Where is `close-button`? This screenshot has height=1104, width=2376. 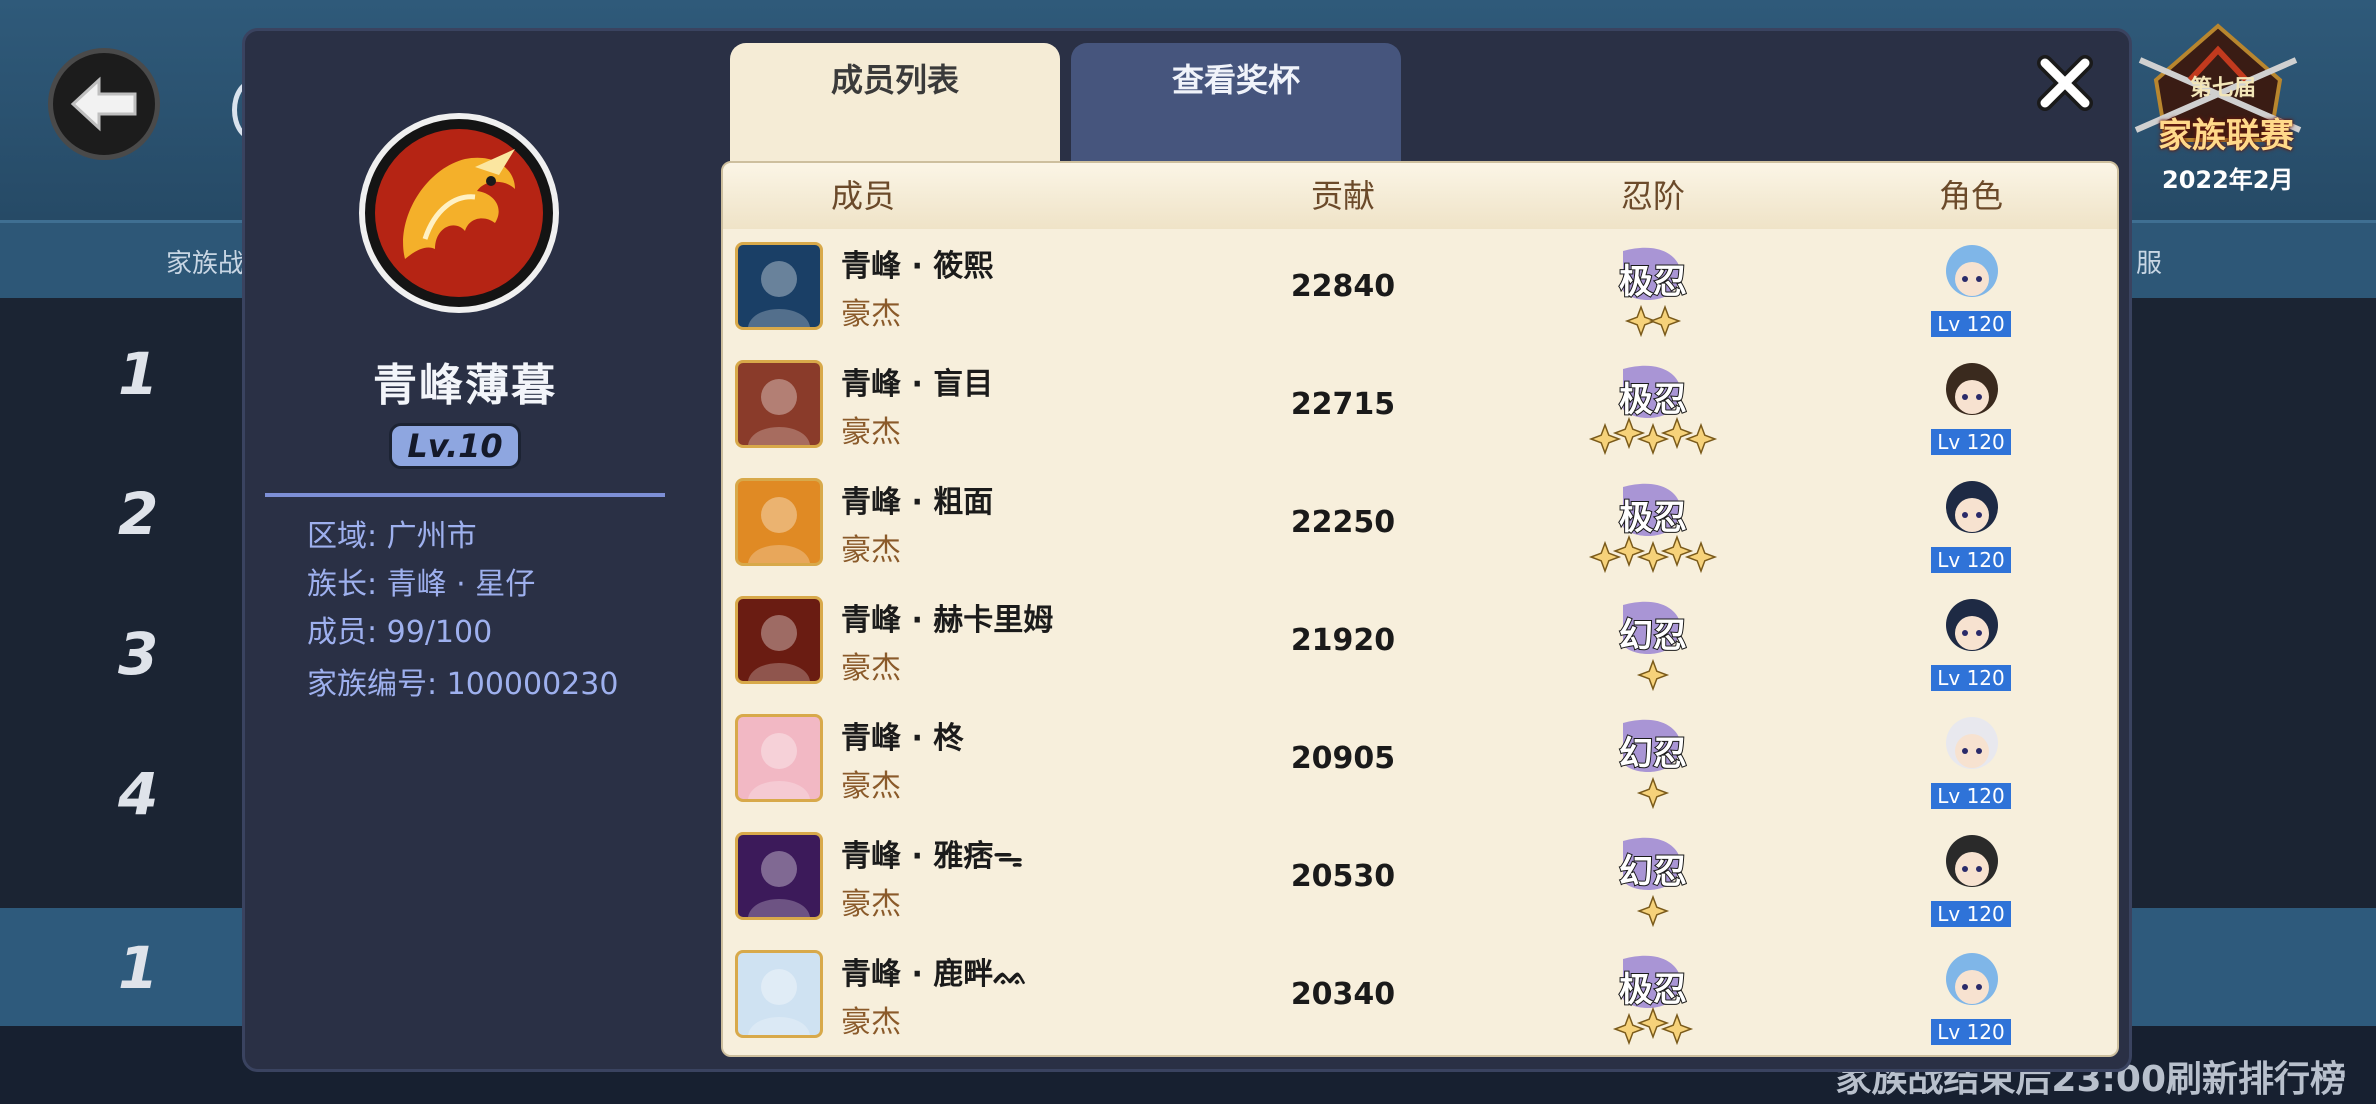
close-button is located at coordinates (2065, 83).